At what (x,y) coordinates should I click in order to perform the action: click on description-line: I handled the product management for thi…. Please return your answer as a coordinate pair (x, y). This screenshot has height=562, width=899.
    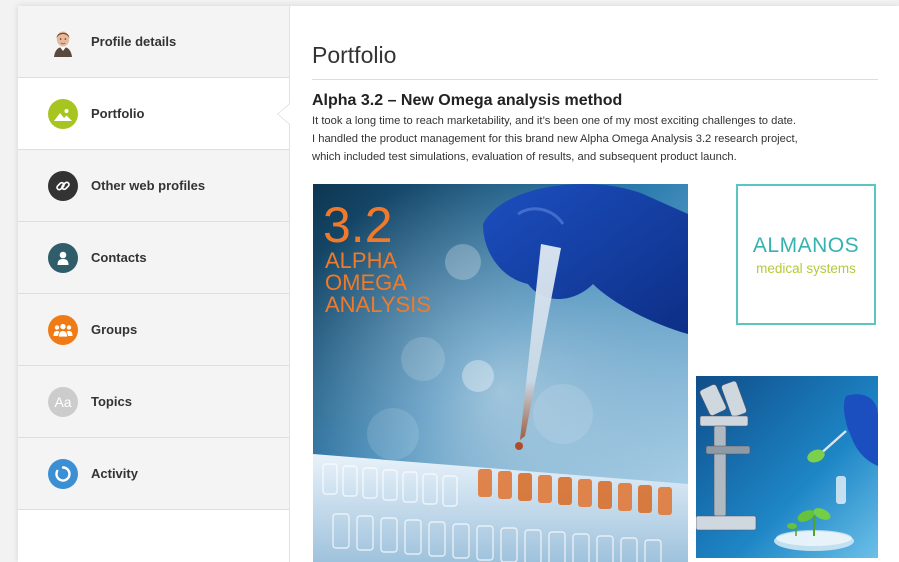
    Looking at the image, I should click on (555, 139).